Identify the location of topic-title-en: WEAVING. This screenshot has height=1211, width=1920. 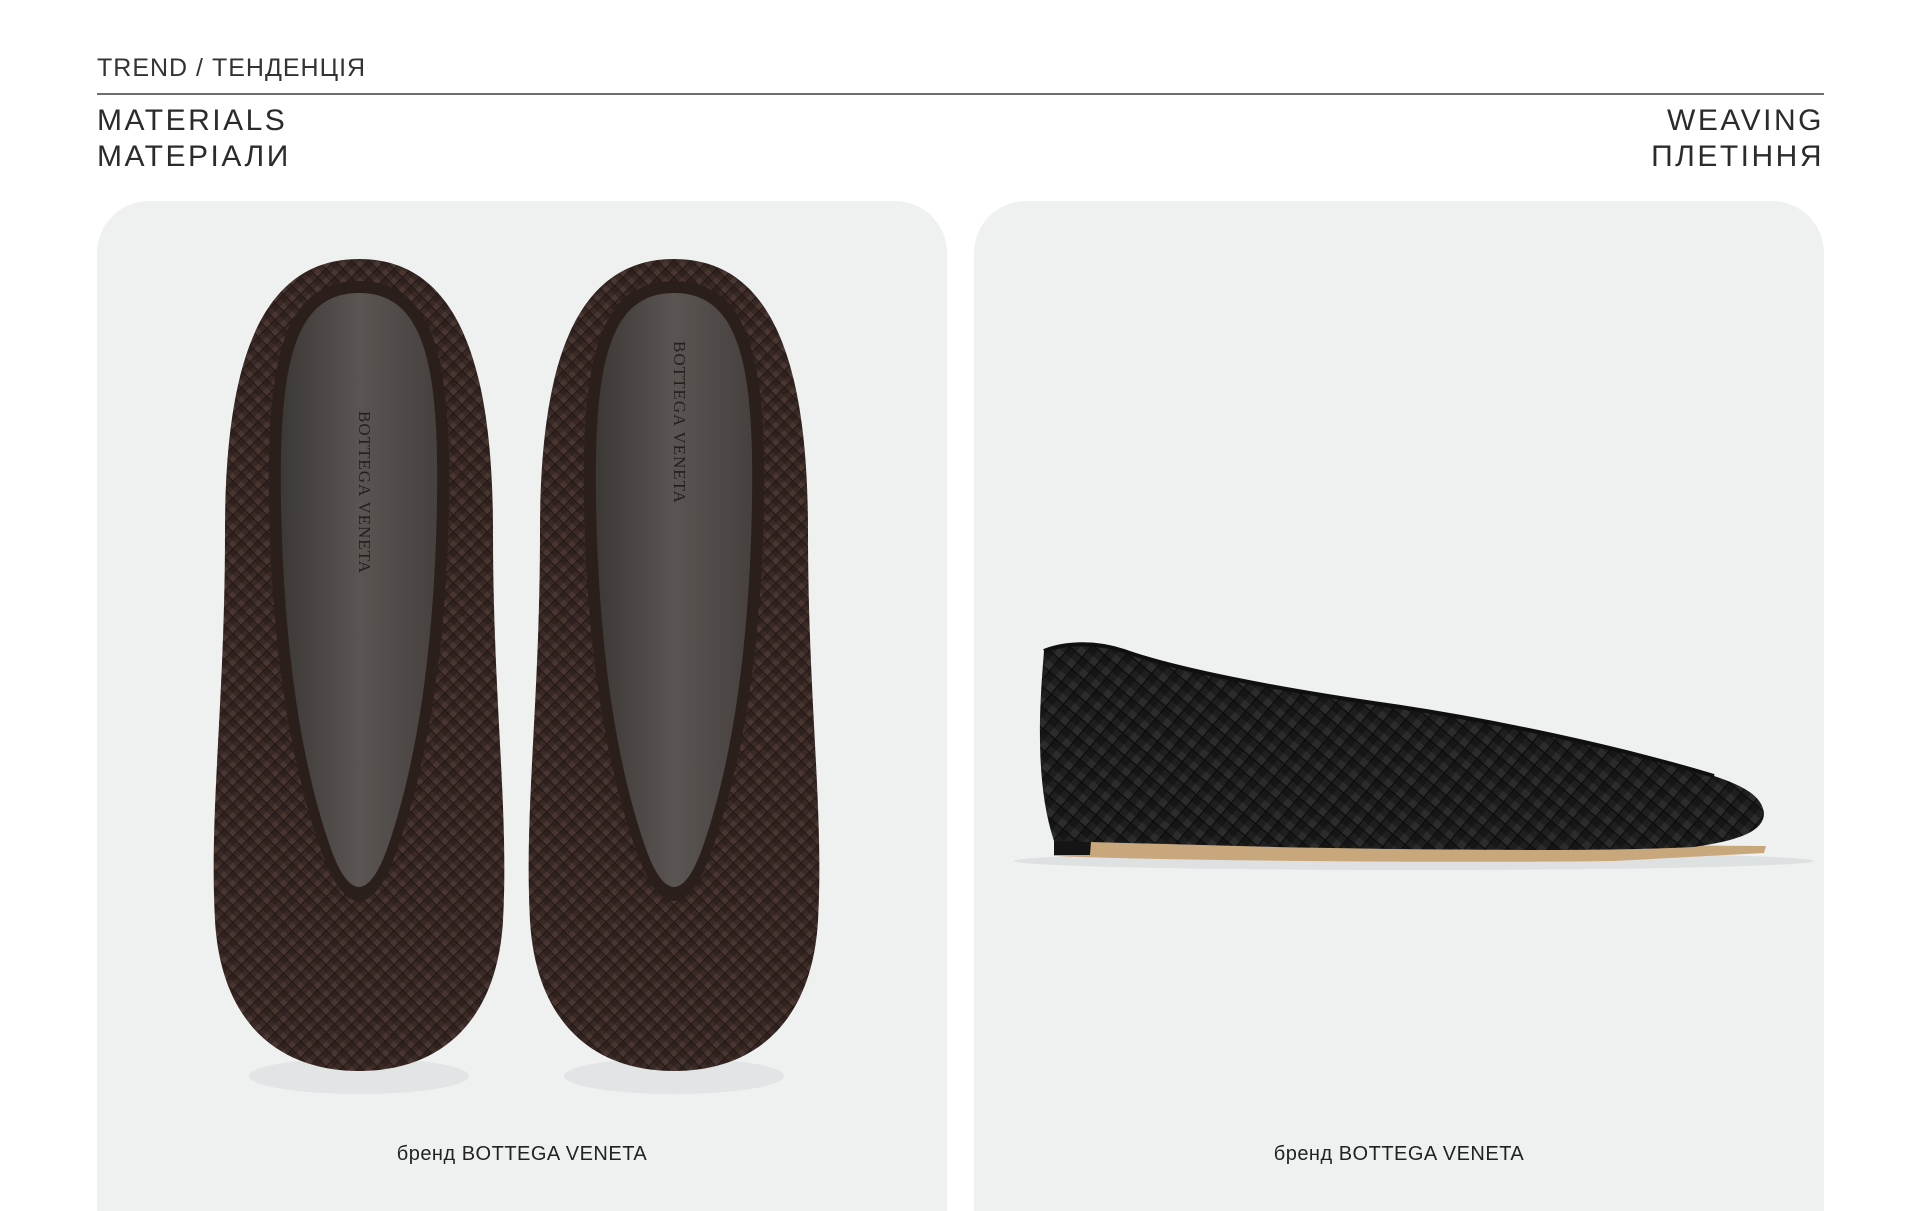
(1745, 120).